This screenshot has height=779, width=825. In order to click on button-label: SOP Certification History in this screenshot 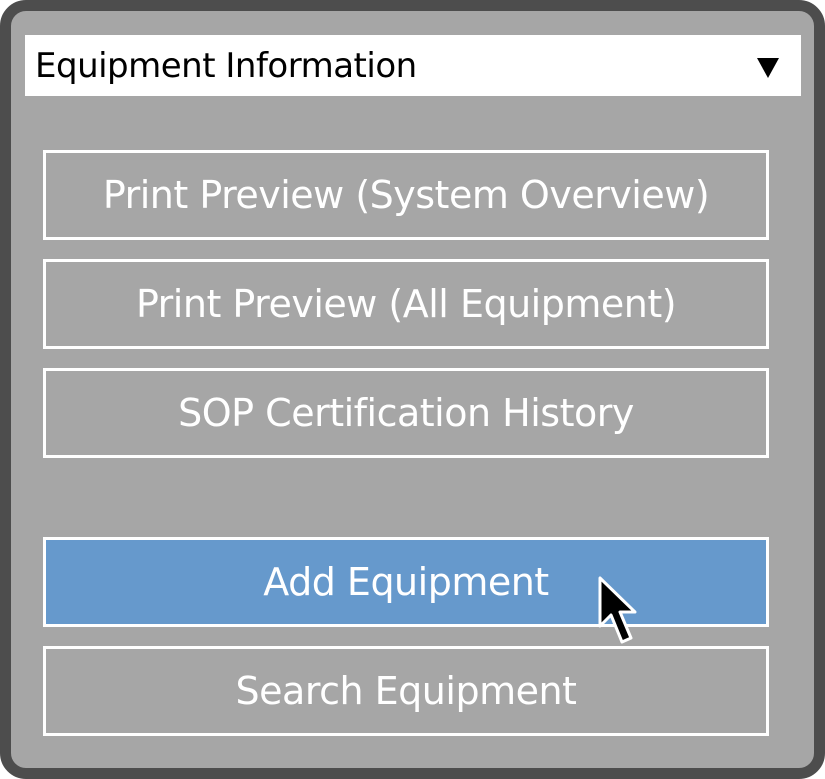, I will do `click(406, 413)`.